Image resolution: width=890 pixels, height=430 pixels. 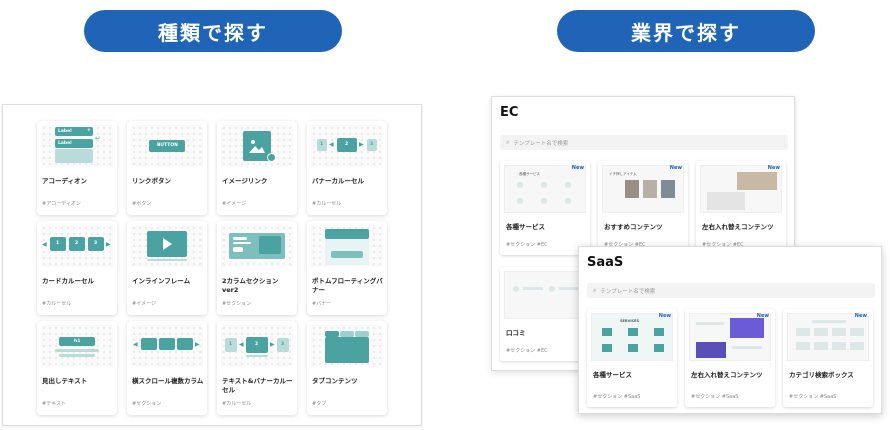 What do you see at coordinates (257, 168) in the screenshot?
I see `component-card-image-link: イメージリンク #イメージ` at bounding box center [257, 168].